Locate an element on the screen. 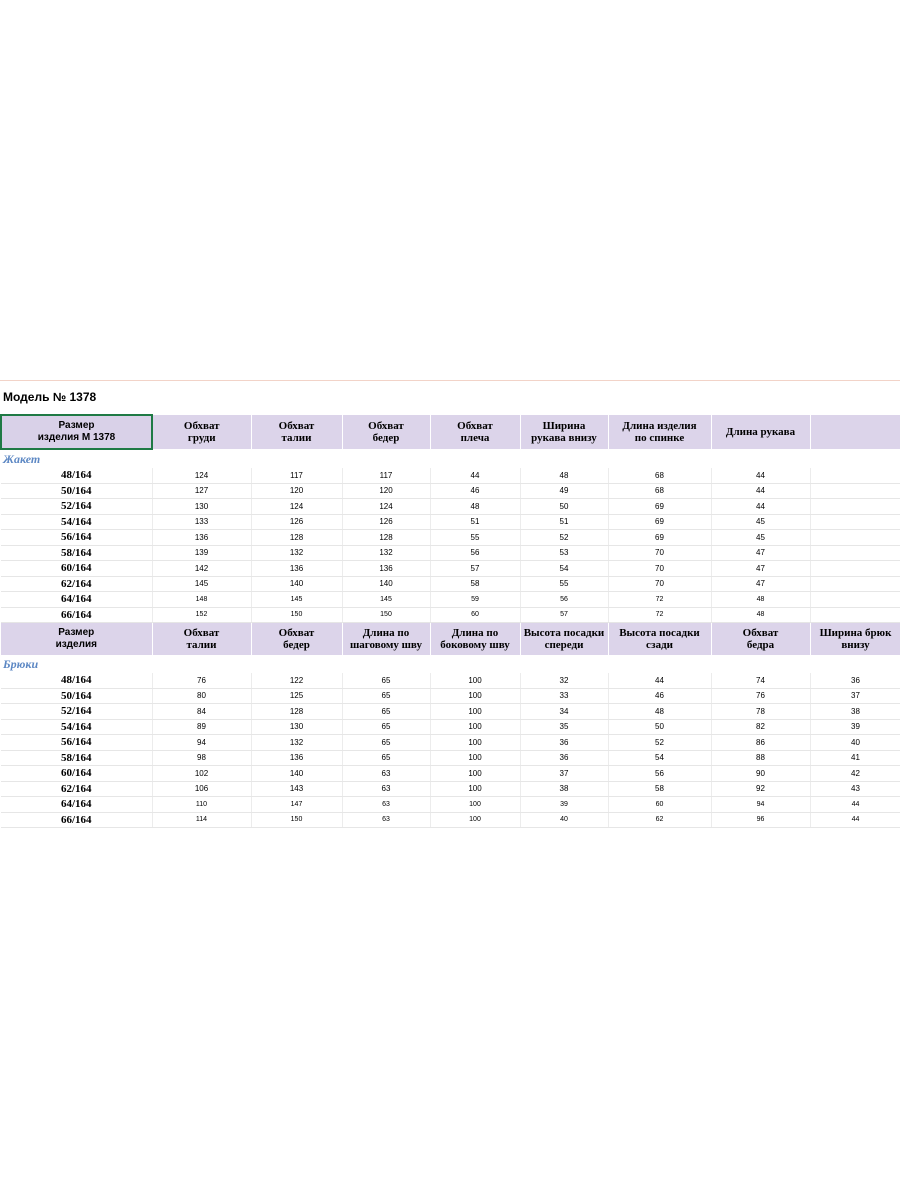 Image resolution: width=900 pixels, height=1200 pixels. jacket-header-cell: Размер изделия М 1378 is located at coordinates (76, 432).